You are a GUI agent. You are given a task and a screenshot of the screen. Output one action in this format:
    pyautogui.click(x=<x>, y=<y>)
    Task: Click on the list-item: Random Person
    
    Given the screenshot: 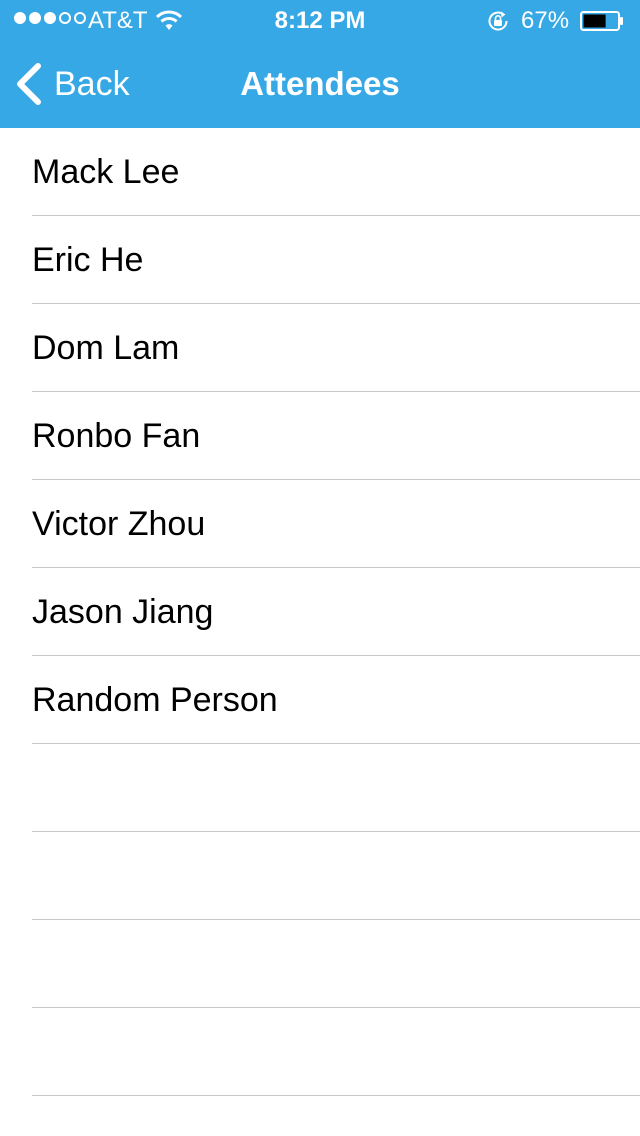 What is the action you would take?
    pyautogui.click(x=320, y=700)
    